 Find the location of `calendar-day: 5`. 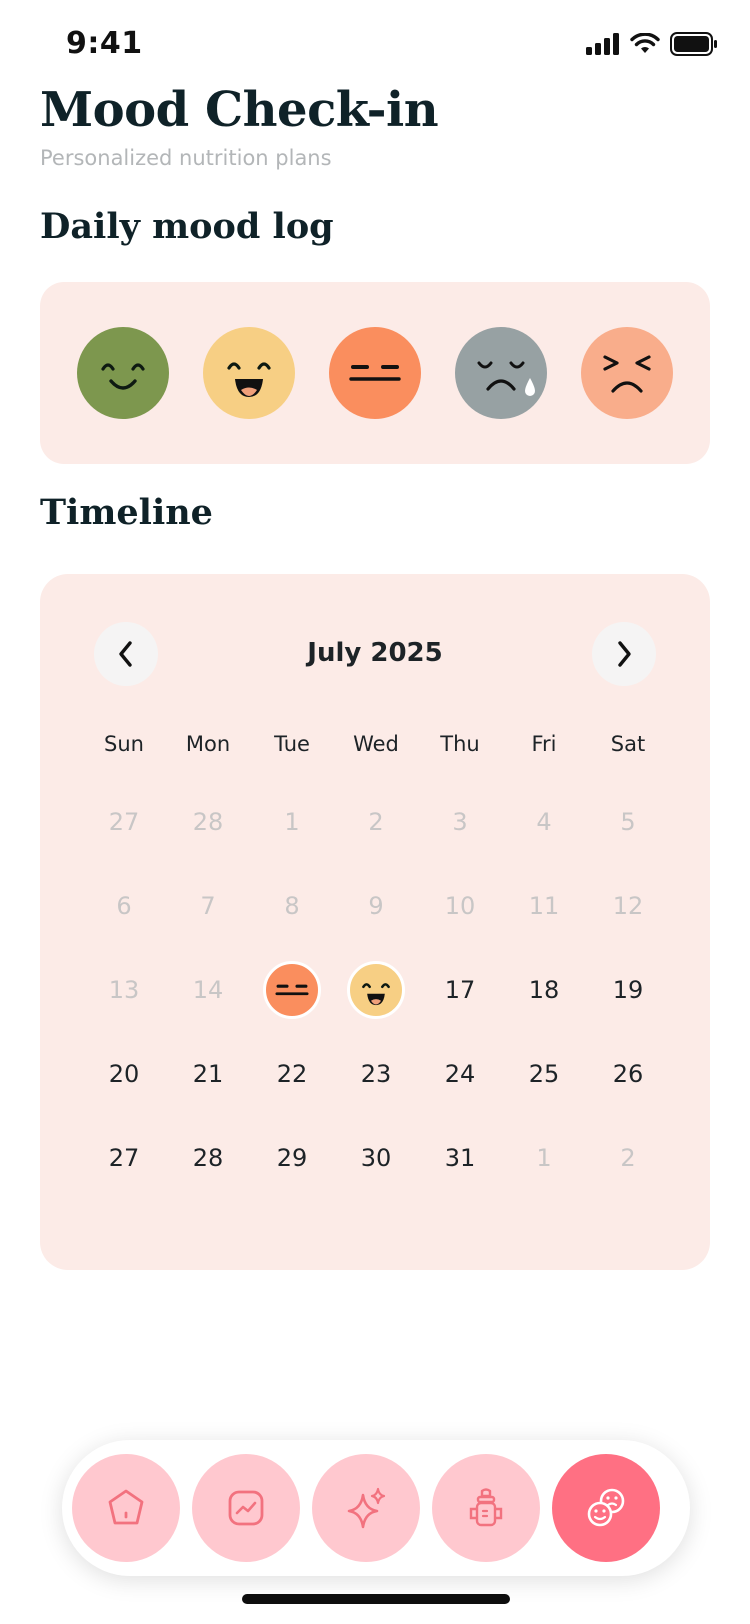

calendar-day: 5 is located at coordinates (628, 822).